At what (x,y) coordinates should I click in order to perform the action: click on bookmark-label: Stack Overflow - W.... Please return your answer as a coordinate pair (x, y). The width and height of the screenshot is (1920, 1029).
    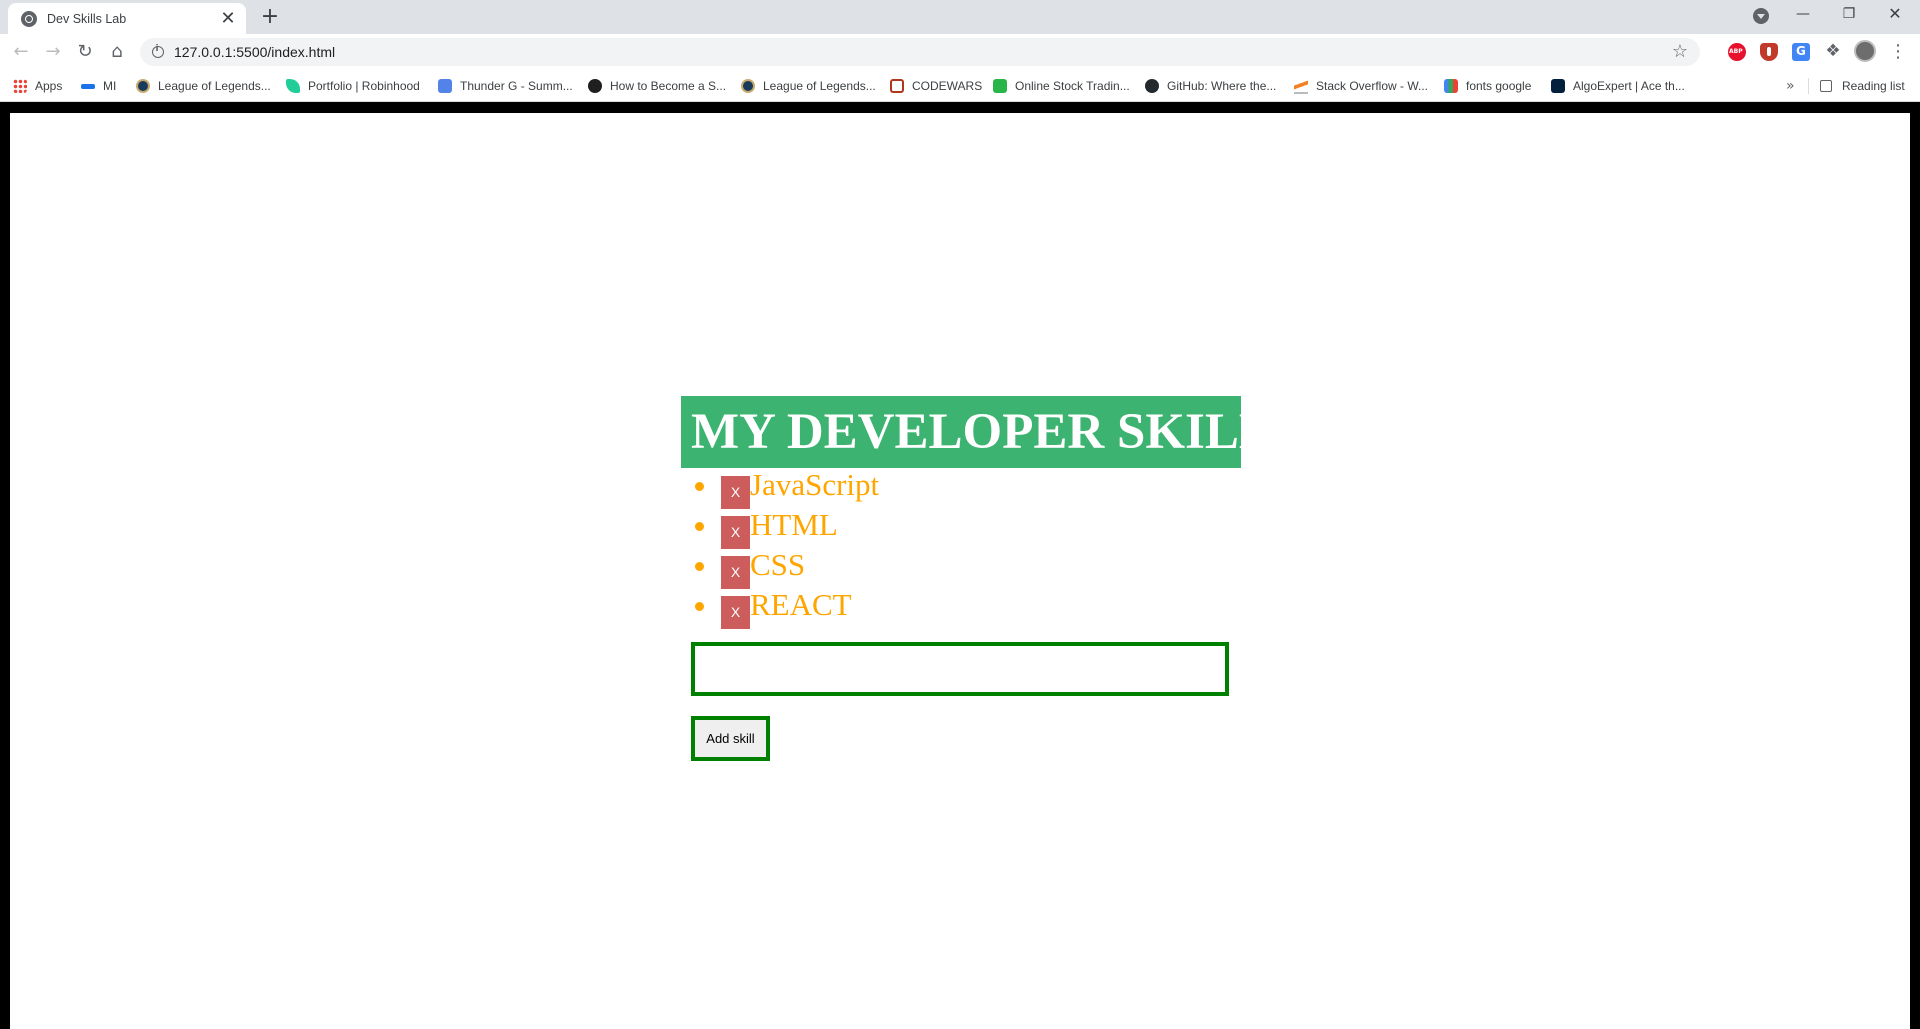
    Looking at the image, I should click on (1372, 86).